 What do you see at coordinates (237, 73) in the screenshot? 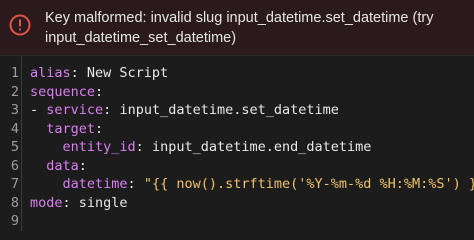
I see `code-line: 1 alias: New Script` at bounding box center [237, 73].